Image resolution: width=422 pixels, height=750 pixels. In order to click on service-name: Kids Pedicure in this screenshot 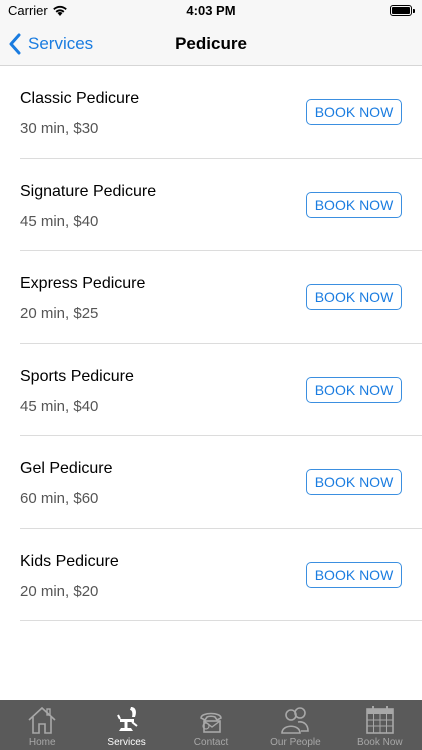, I will do `click(69, 561)`.